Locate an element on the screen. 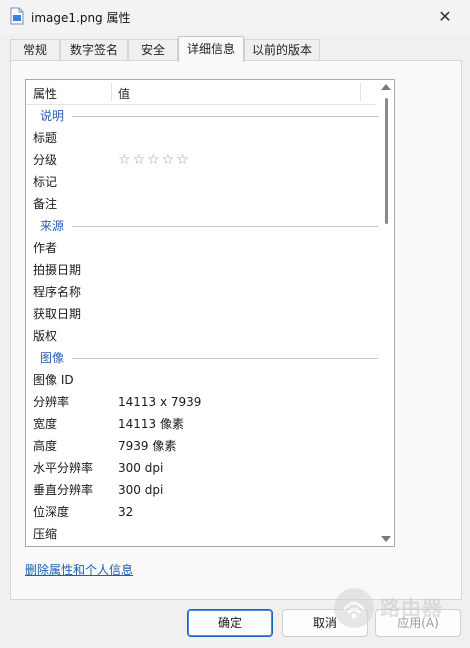 This screenshot has height=648, width=470. tab-details: 详细信息 is located at coordinates (211, 49).